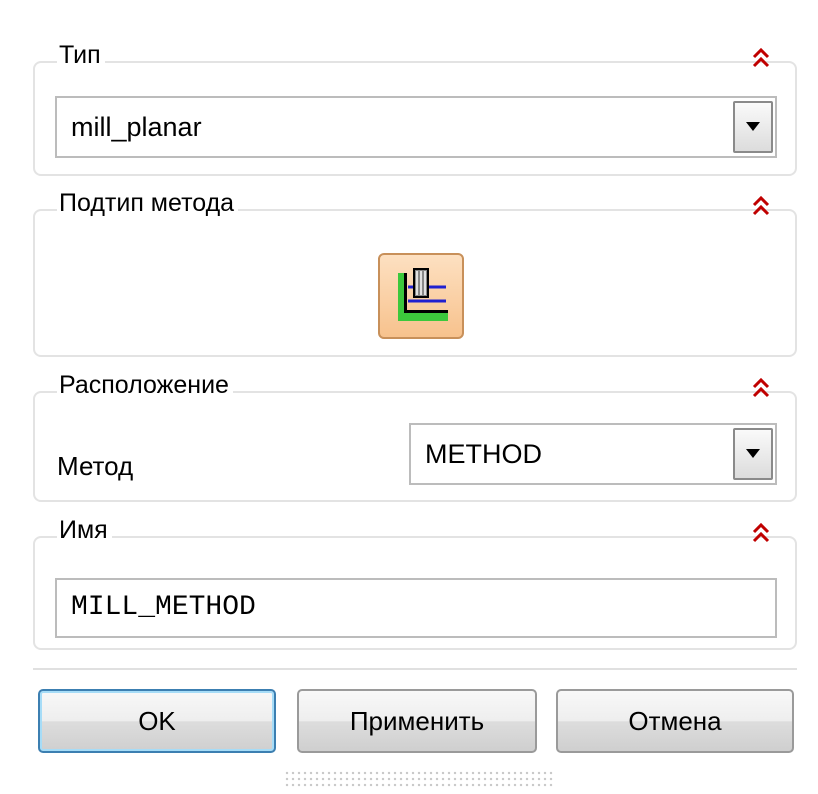  I want to click on method-select: METHOD, so click(593, 454).